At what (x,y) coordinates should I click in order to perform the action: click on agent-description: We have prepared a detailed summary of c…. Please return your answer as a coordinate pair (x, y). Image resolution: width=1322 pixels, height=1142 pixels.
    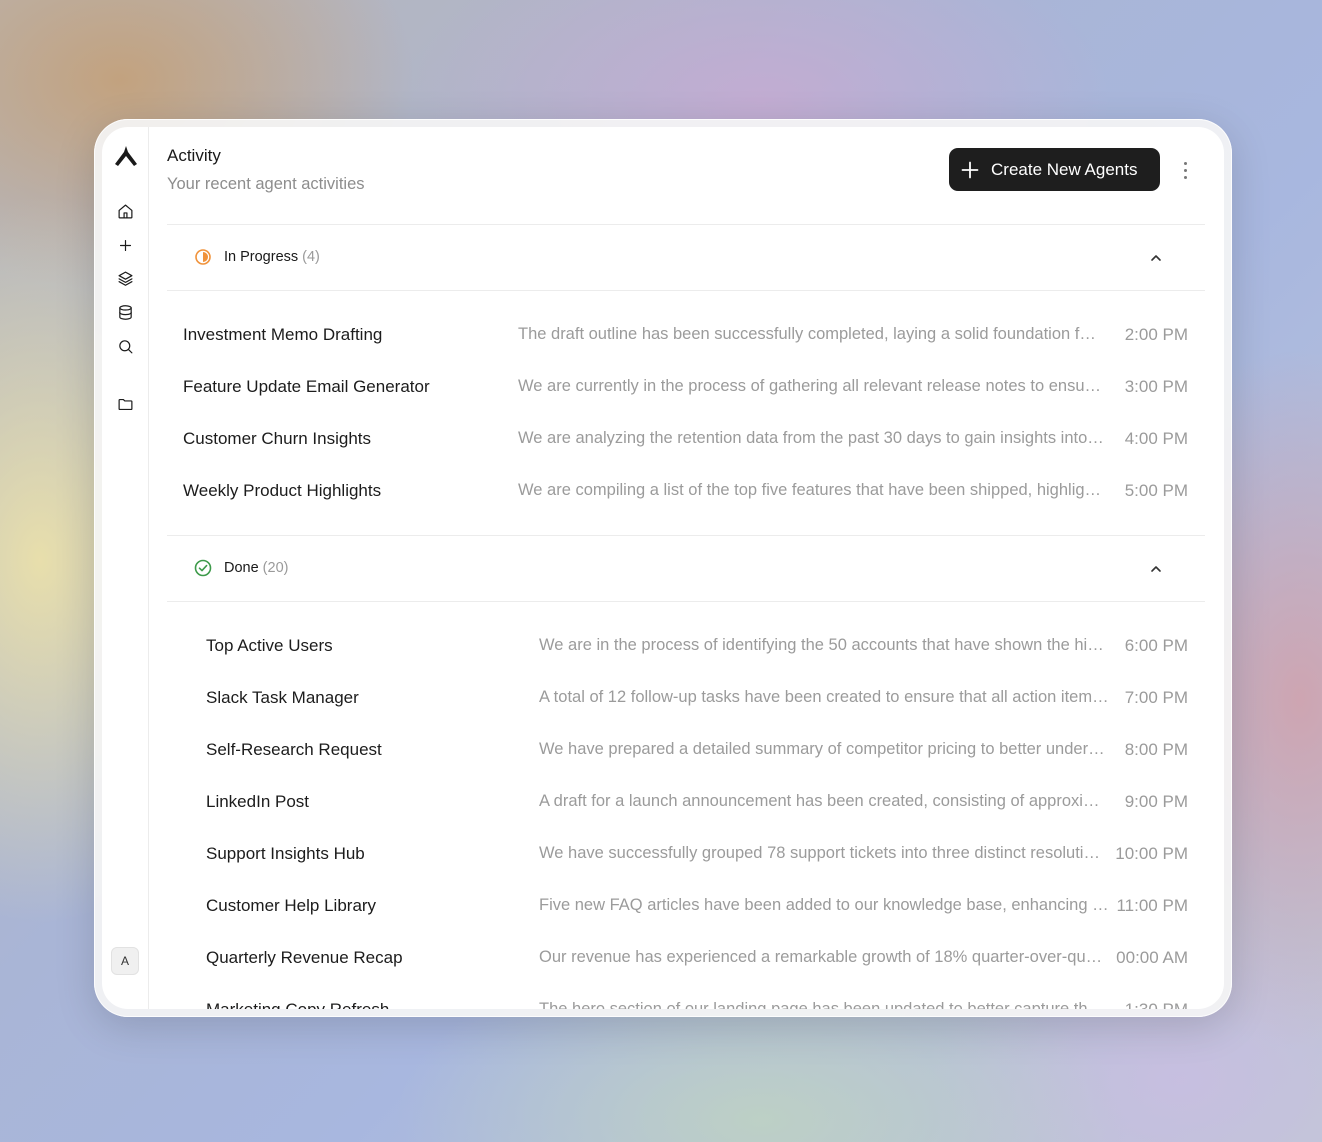
    Looking at the image, I should click on (824, 749).